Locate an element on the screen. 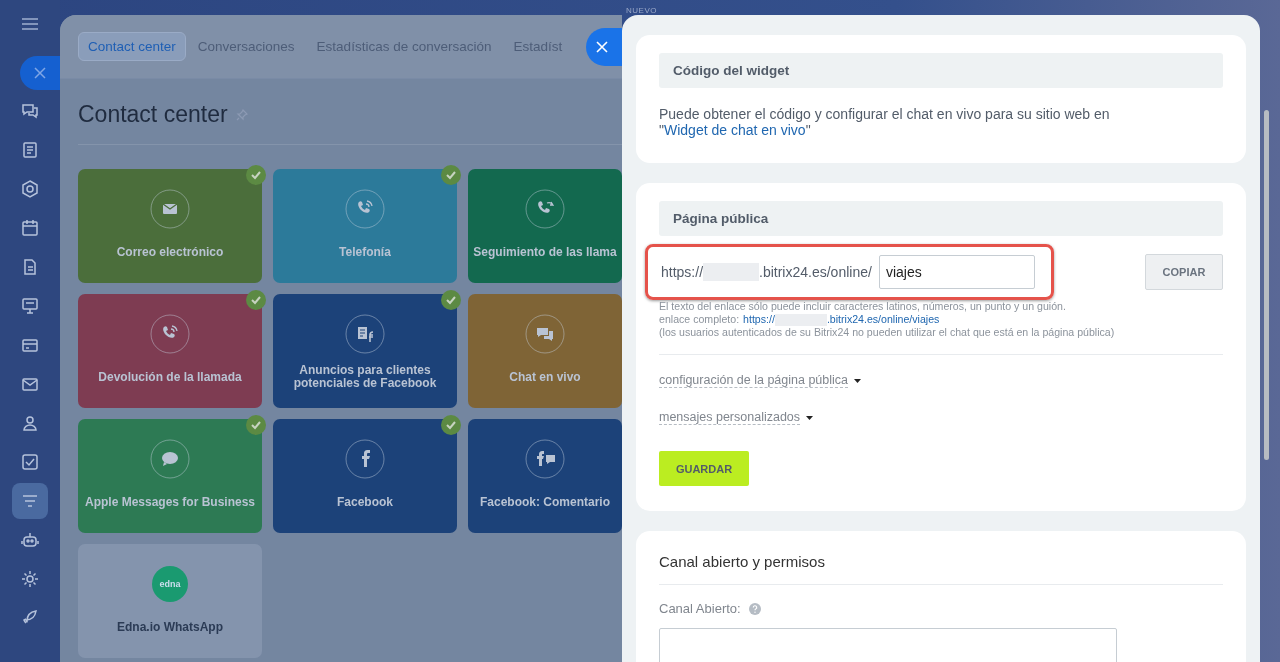 The width and height of the screenshot is (1280, 662). dropdown-toggle: mensajes personalizados is located at coordinates (736, 418).